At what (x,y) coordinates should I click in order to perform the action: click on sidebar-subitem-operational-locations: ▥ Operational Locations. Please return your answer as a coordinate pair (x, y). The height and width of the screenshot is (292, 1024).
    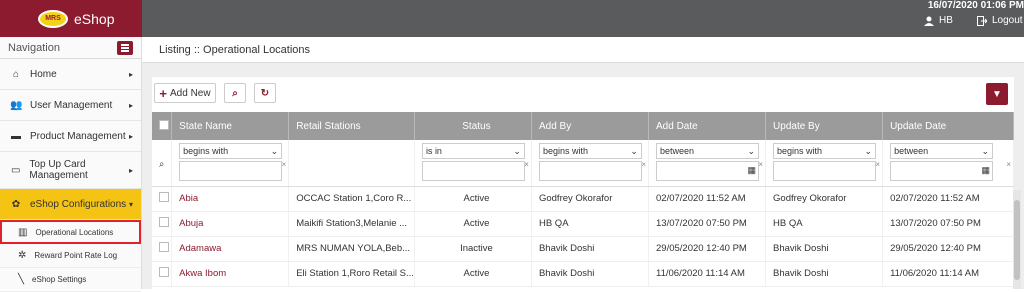
    Looking at the image, I should click on (70, 232).